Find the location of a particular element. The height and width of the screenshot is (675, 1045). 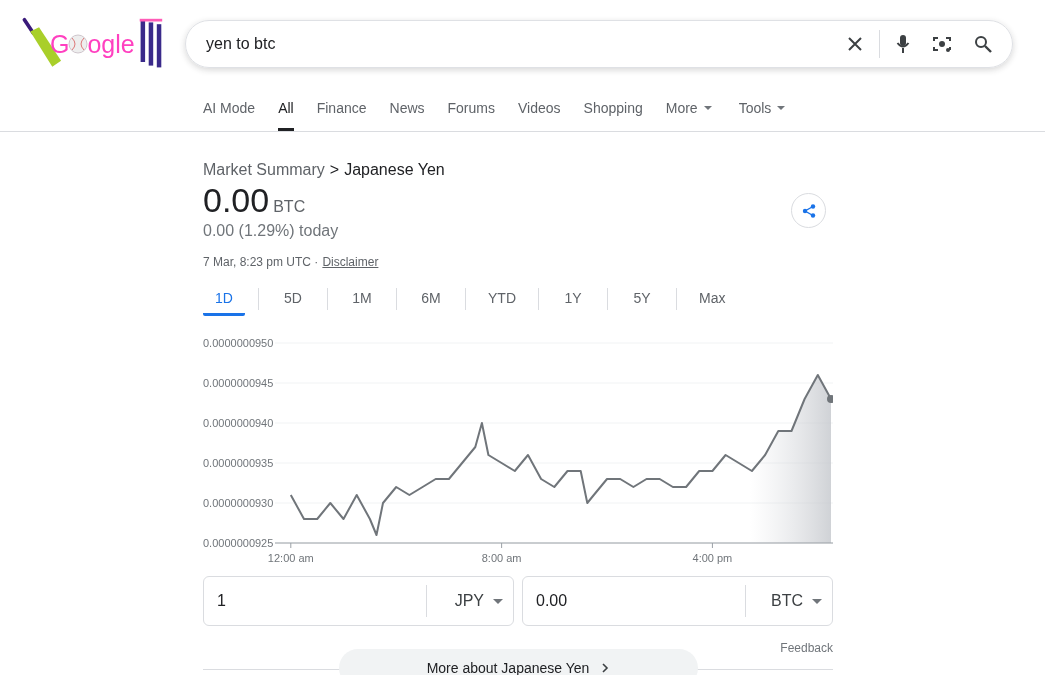

share-button is located at coordinates (808, 210).